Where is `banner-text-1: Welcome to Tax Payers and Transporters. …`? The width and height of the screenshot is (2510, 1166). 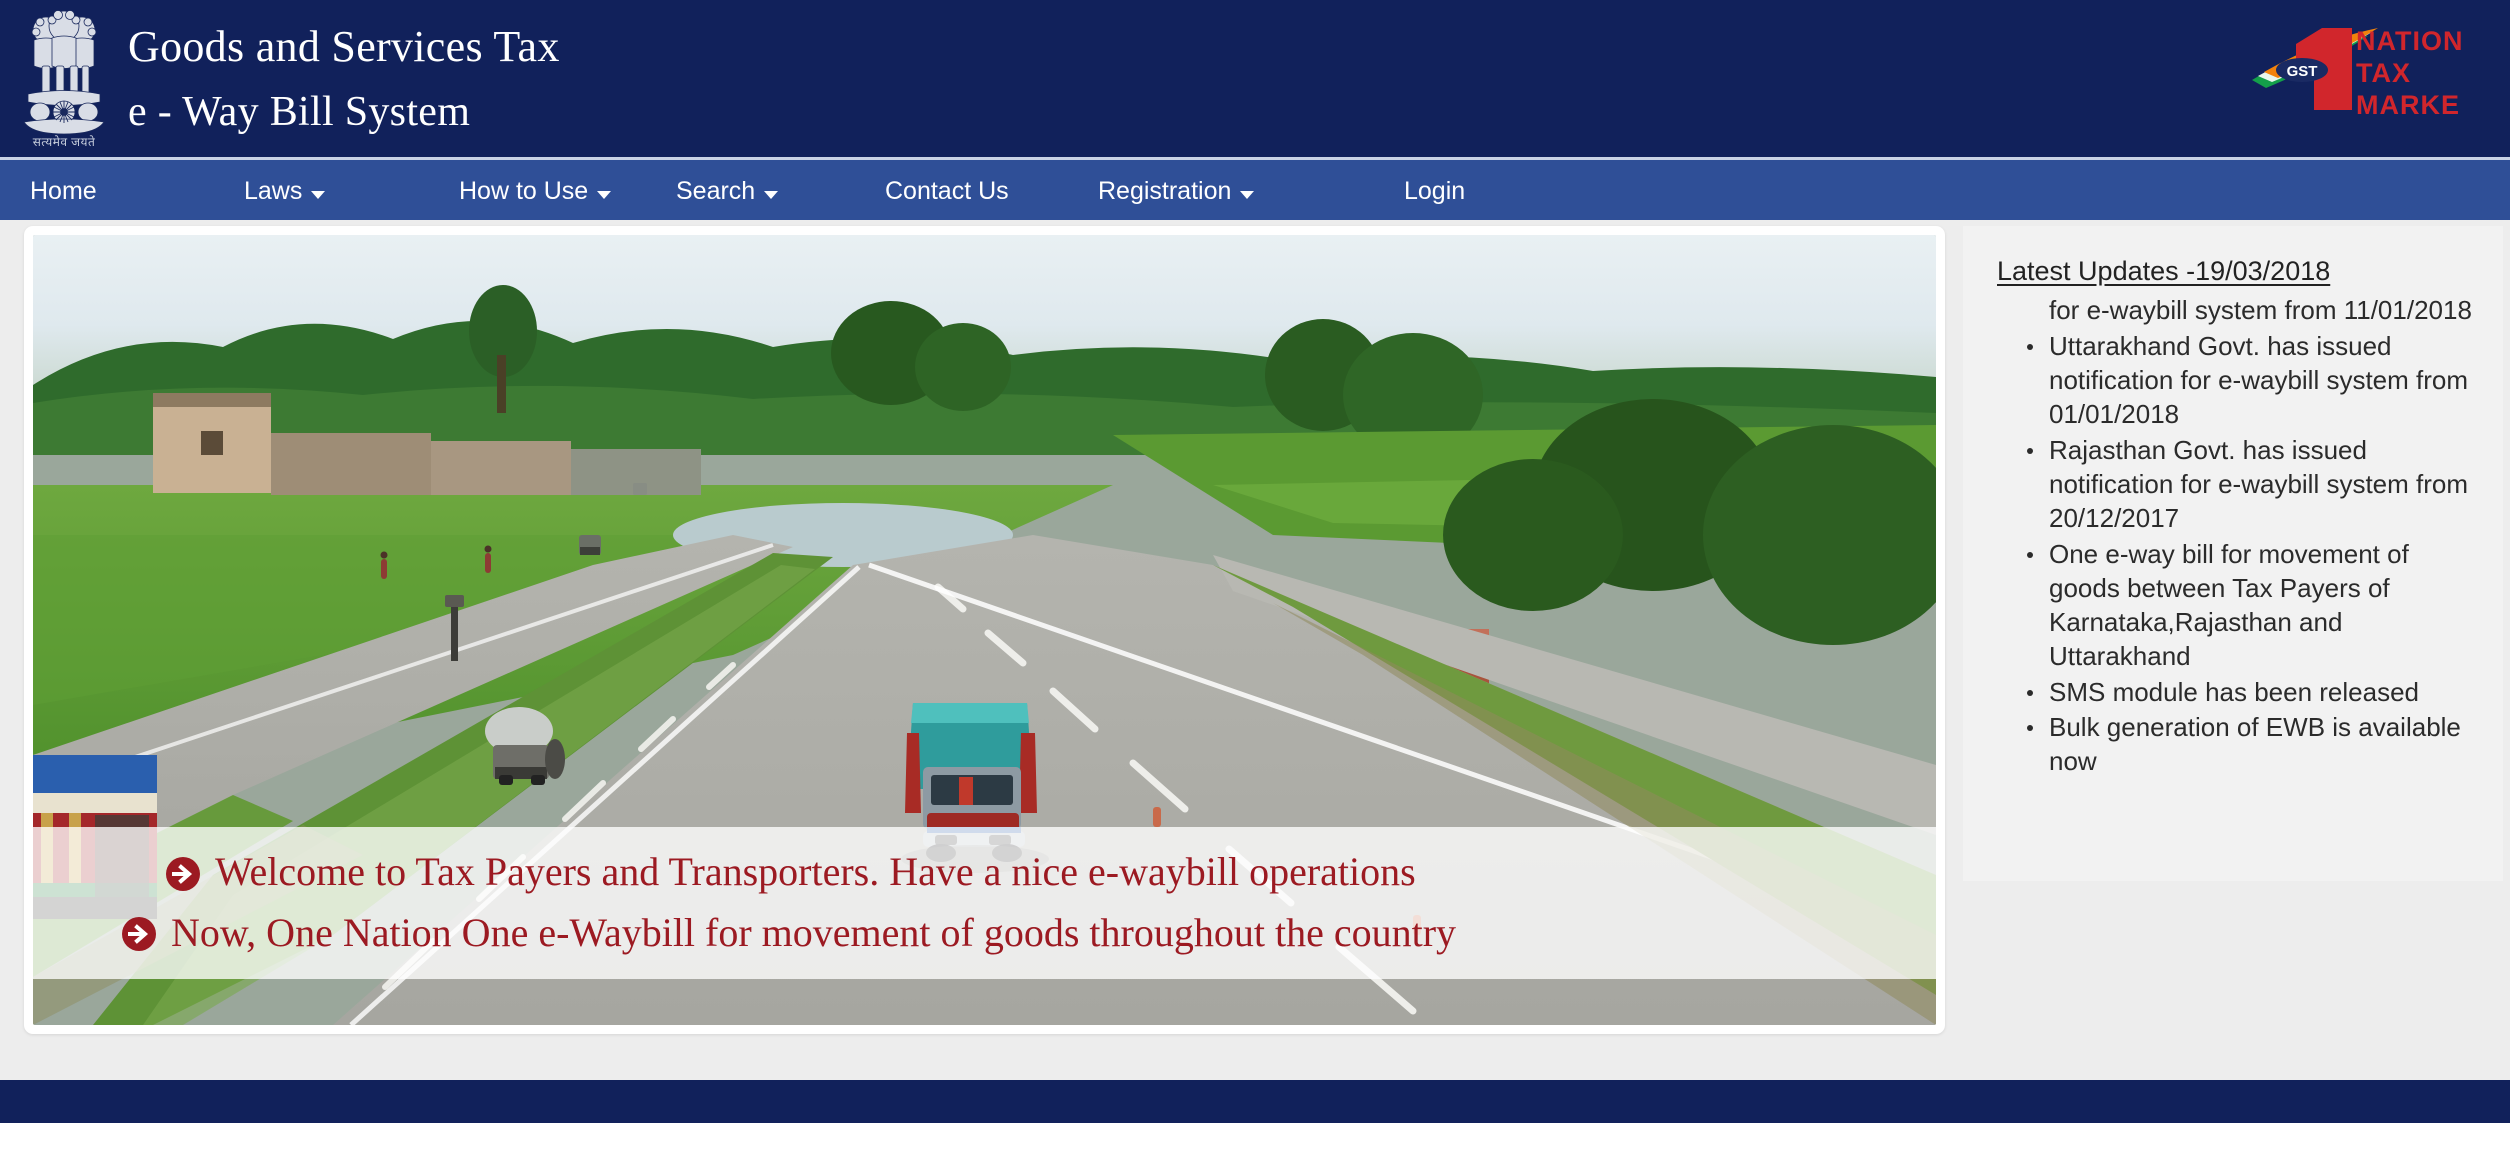
banner-text-1: Welcome to Tax Payers and Transporters. … is located at coordinates (815, 872).